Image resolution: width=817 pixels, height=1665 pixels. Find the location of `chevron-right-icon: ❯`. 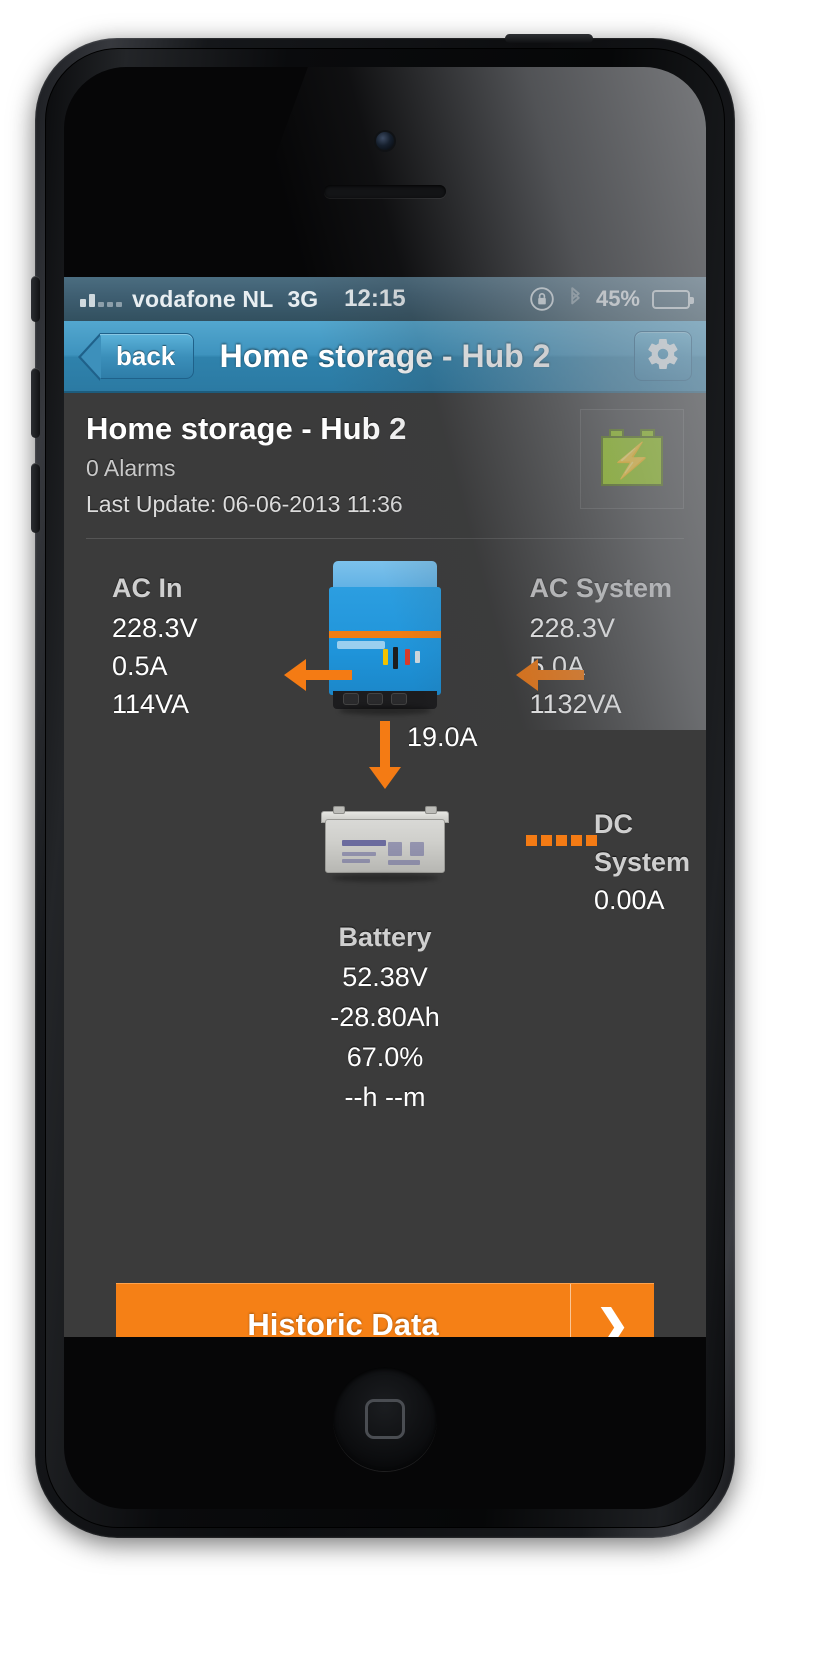

chevron-right-icon: ❯ is located at coordinates (612, 1310).